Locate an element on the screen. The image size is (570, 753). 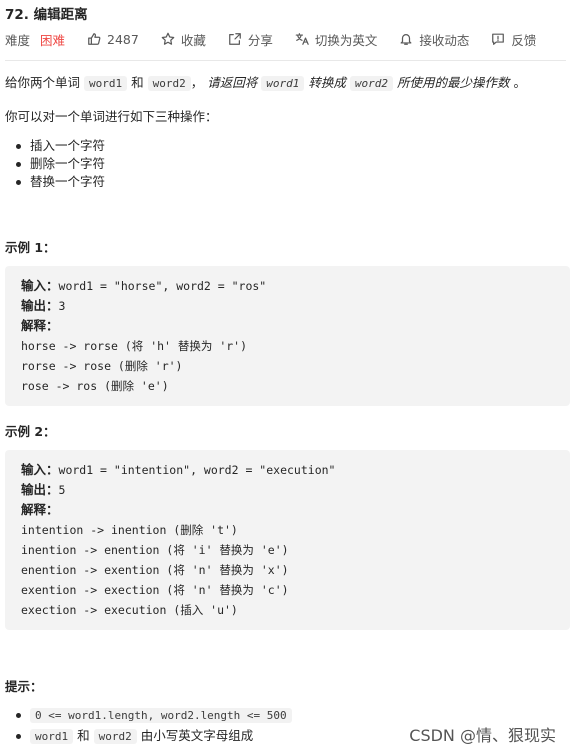
difficulty-label: 难度 is located at coordinates (18, 40).